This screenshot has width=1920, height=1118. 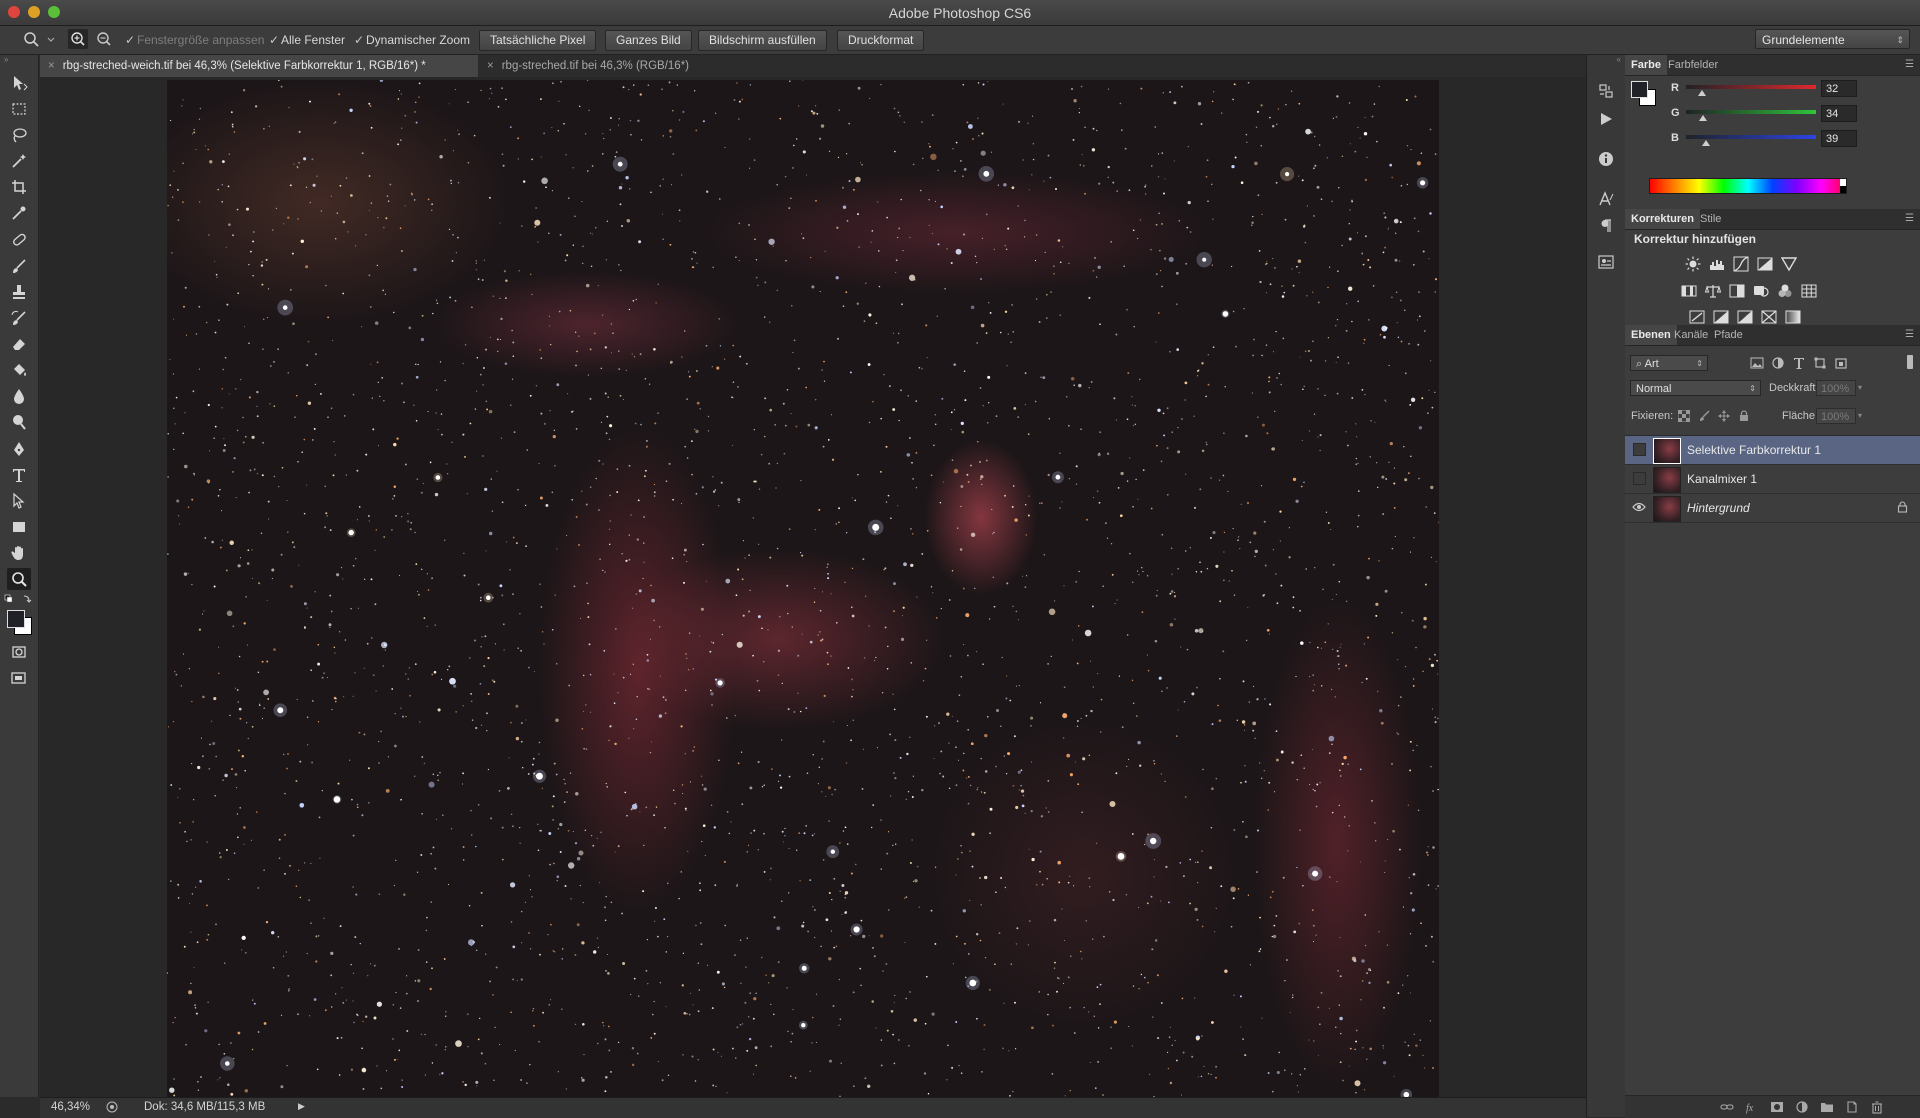 I want to click on blend-mode-select: Normal ⇕, so click(x=1695, y=388).